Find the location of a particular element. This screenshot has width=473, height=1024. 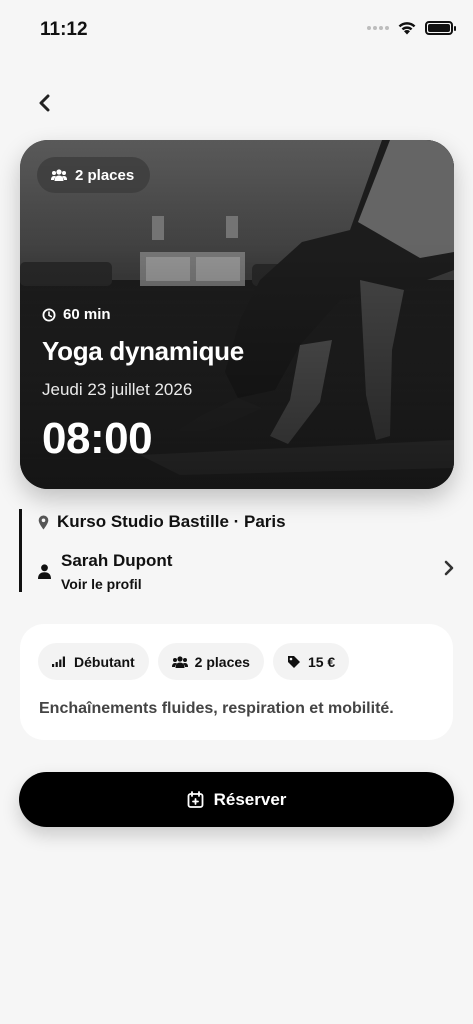

level-tag: Débutant is located at coordinates (93, 661).